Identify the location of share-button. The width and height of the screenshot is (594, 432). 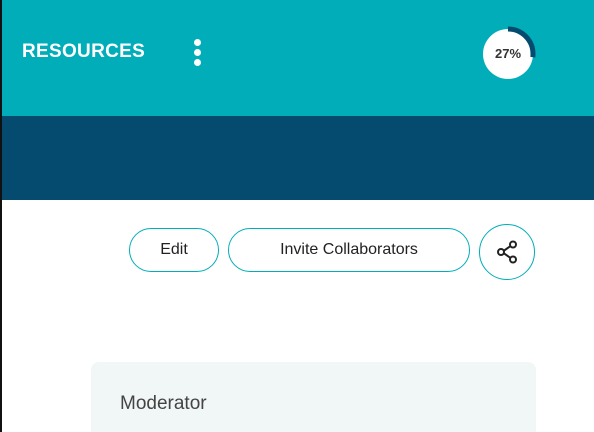
(507, 252).